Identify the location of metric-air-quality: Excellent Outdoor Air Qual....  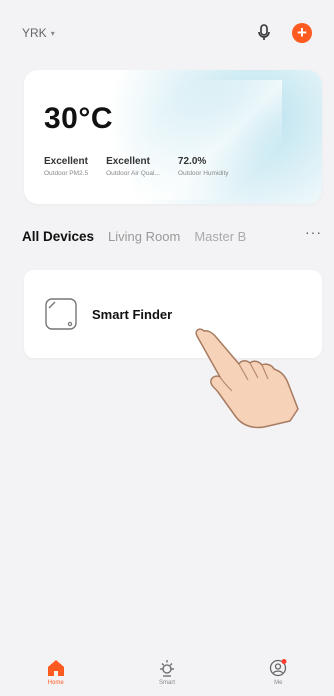
(133, 166).